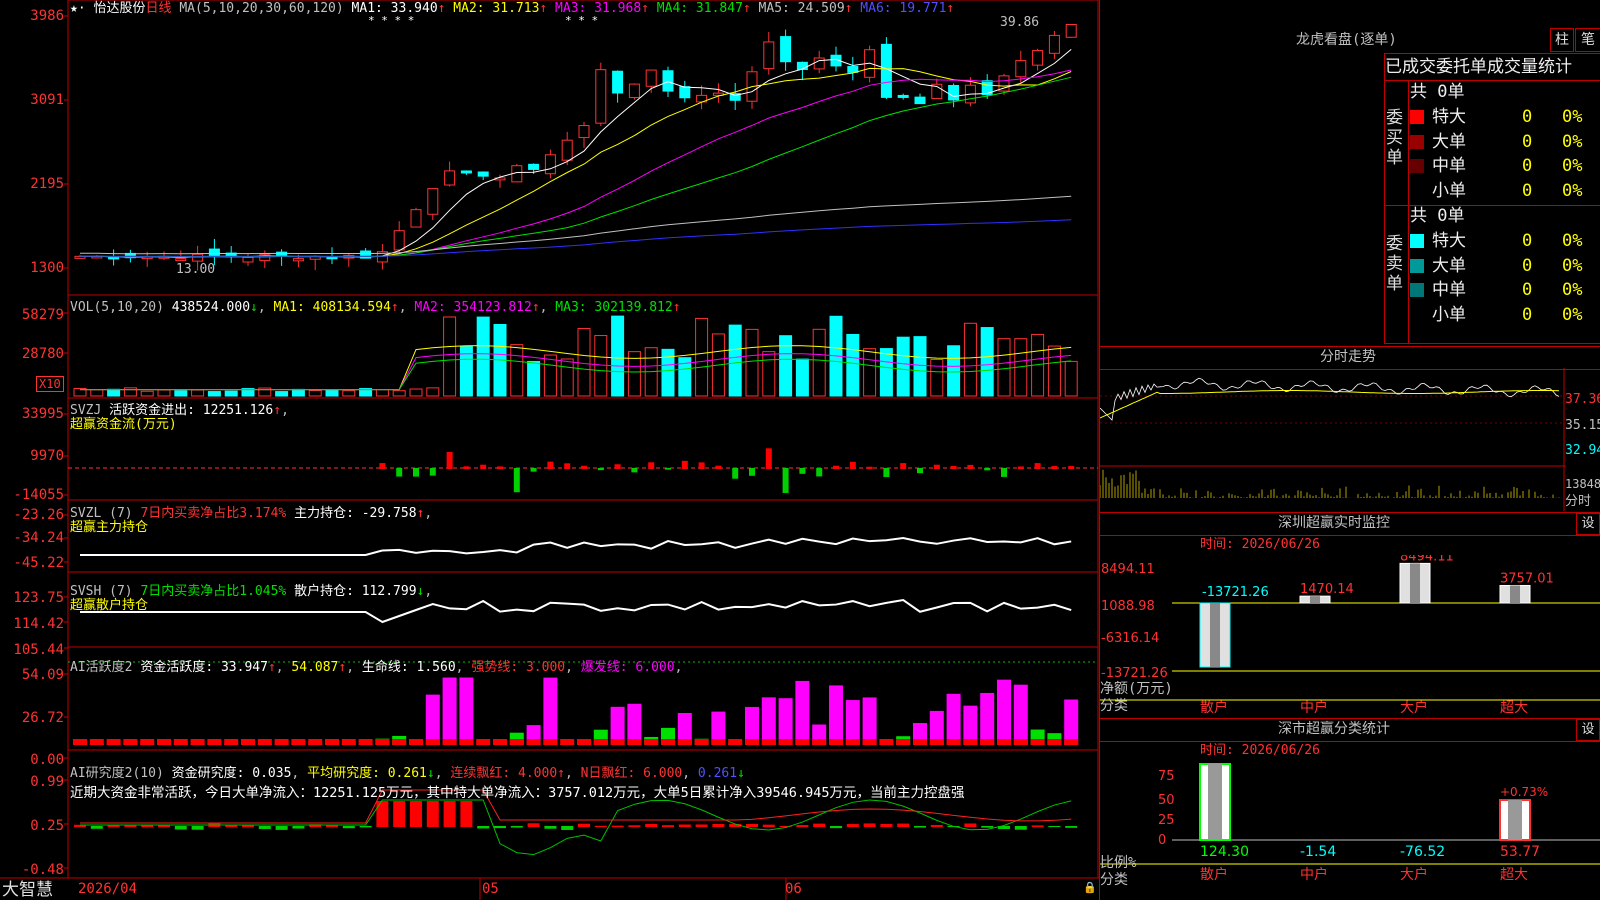  Describe the element at coordinates (78, 8) in the screenshot. I see `star-icon: ★·` at that location.